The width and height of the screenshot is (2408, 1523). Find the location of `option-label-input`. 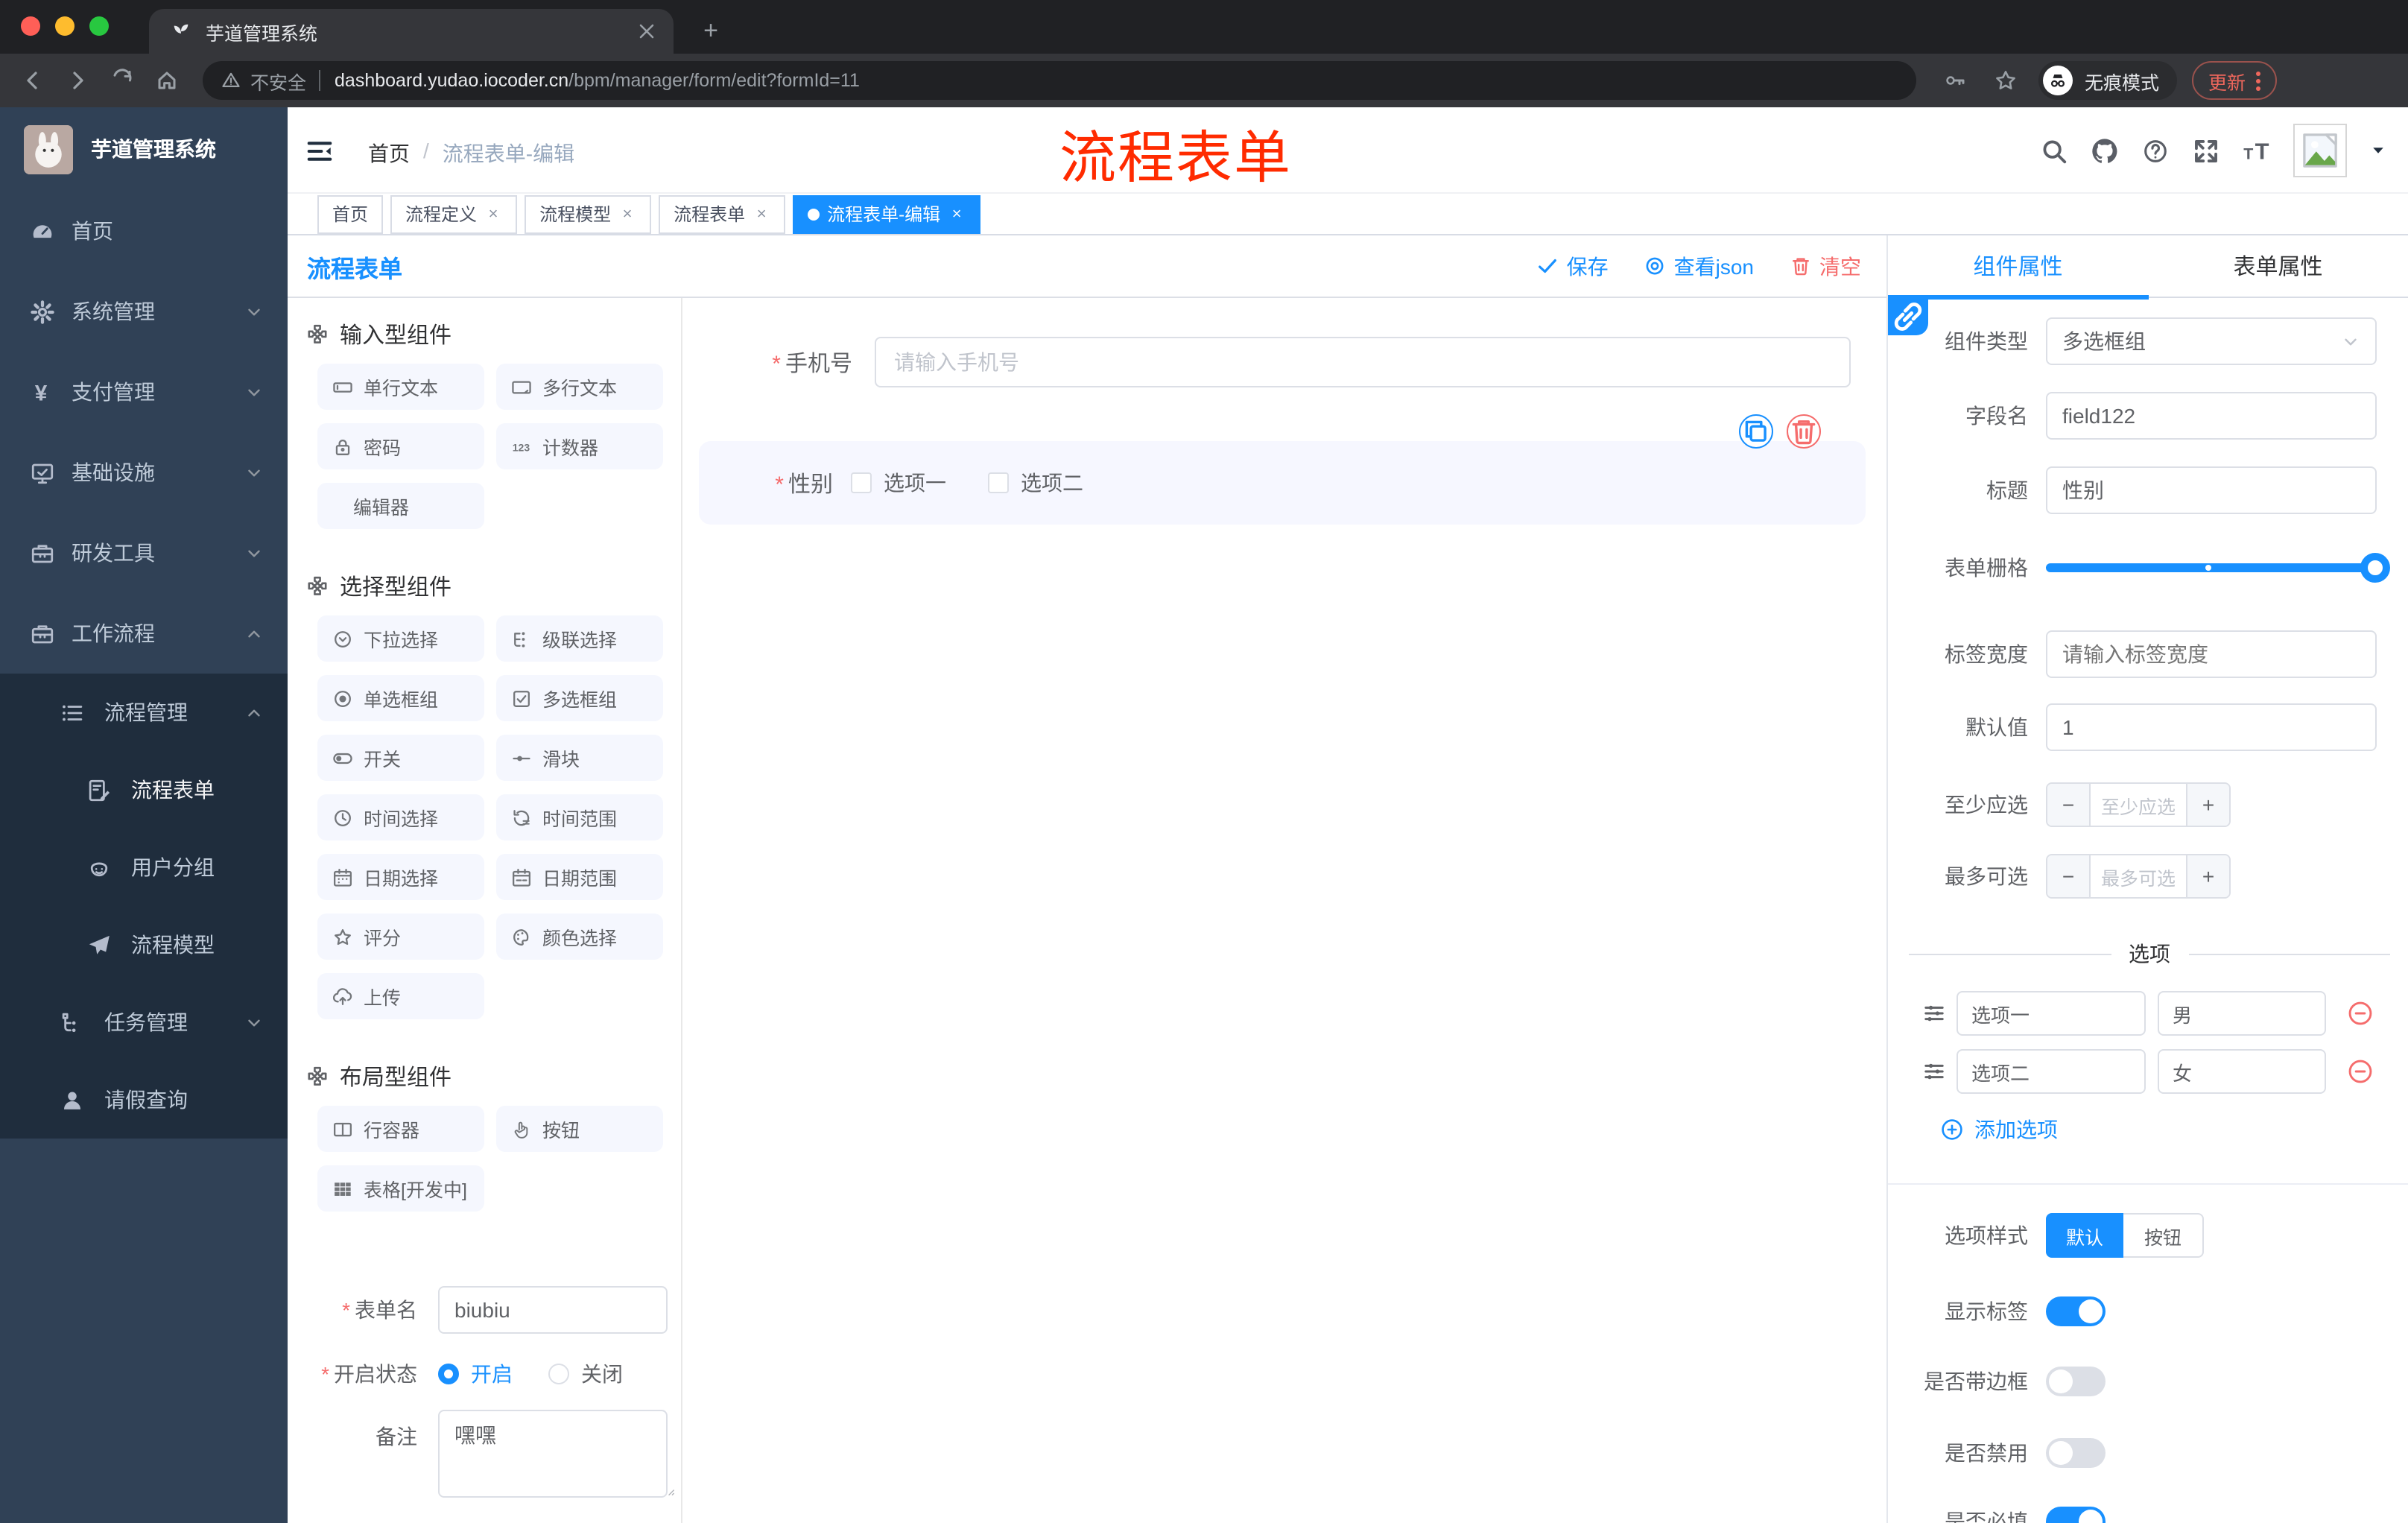

option-label-input is located at coordinates (2051, 1071).